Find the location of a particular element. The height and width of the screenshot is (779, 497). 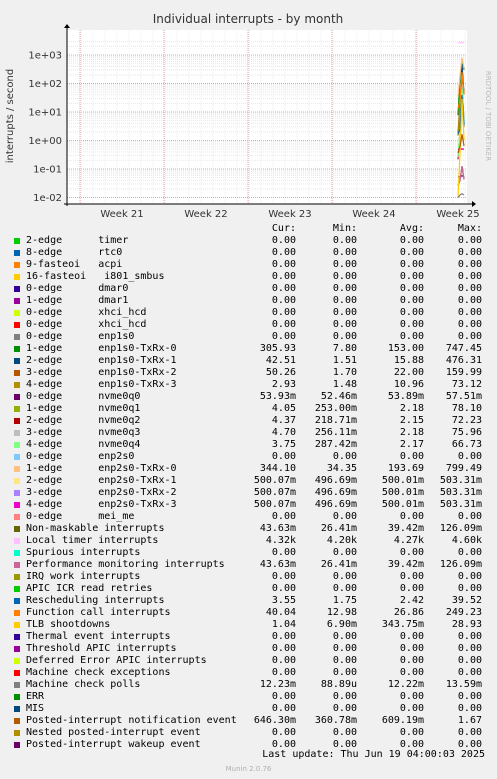

legend-row: 1-edge dmar1 0.00 0.00 0.00 0.00 is located at coordinates (248, 301).